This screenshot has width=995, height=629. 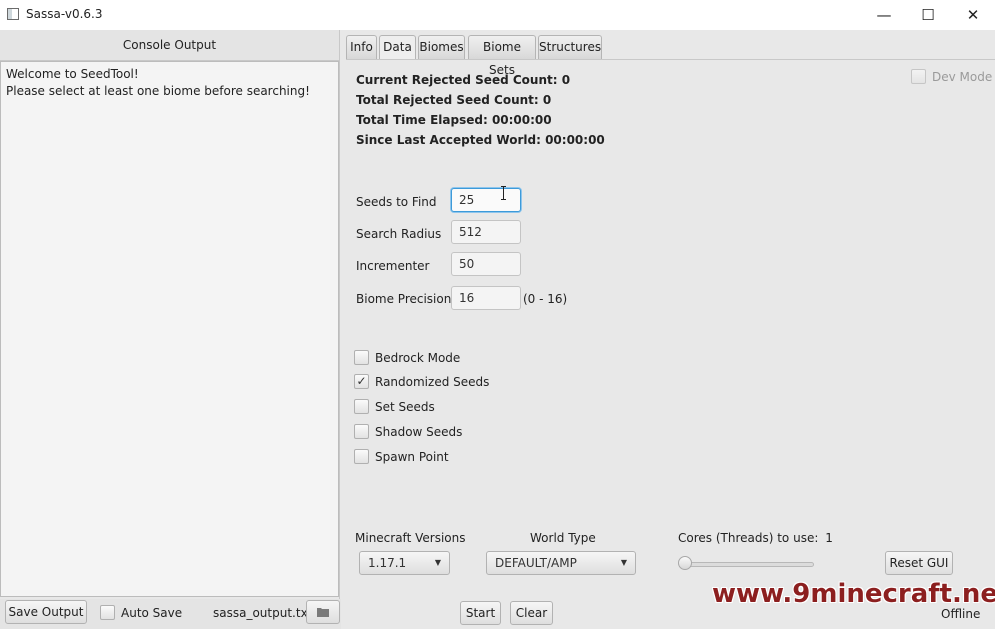 I want to click on biome-precision-label: Biome Precision, so click(x=404, y=299).